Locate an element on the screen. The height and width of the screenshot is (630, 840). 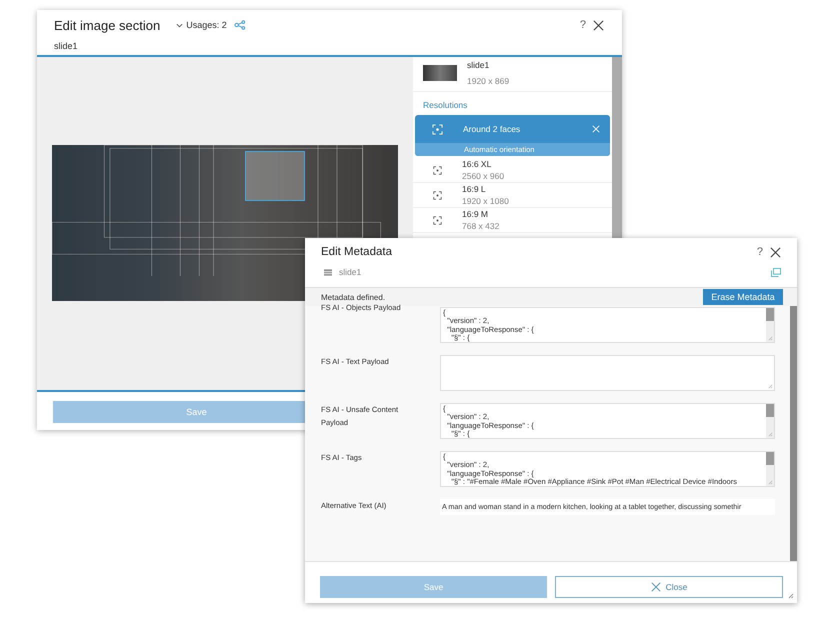
resolution-name: 16:9 M is located at coordinates (475, 214).